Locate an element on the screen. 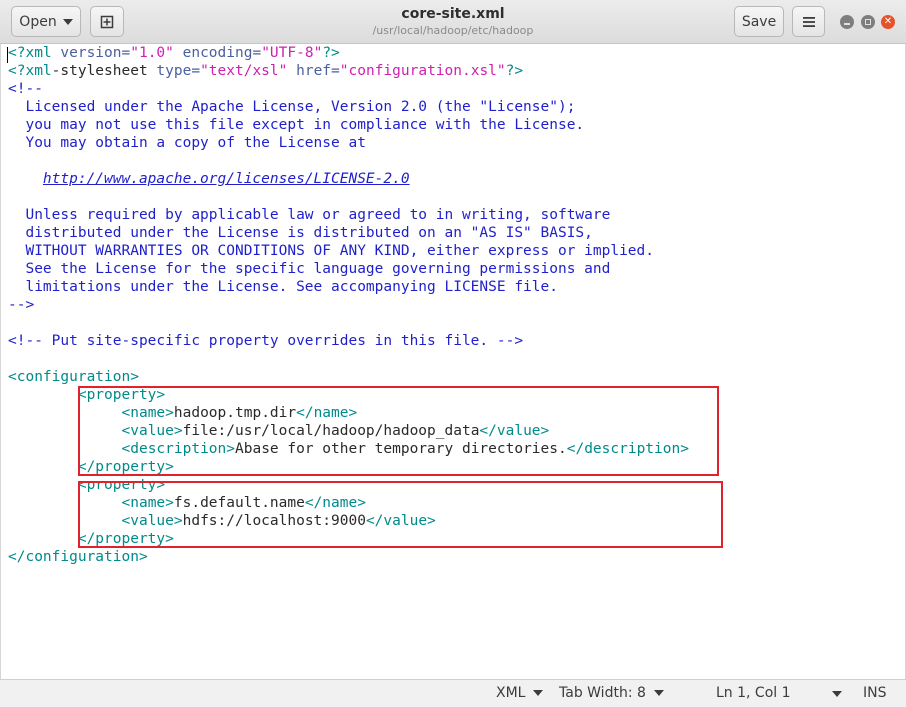  code-token: -stylesheet is located at coordinates (99, 71).